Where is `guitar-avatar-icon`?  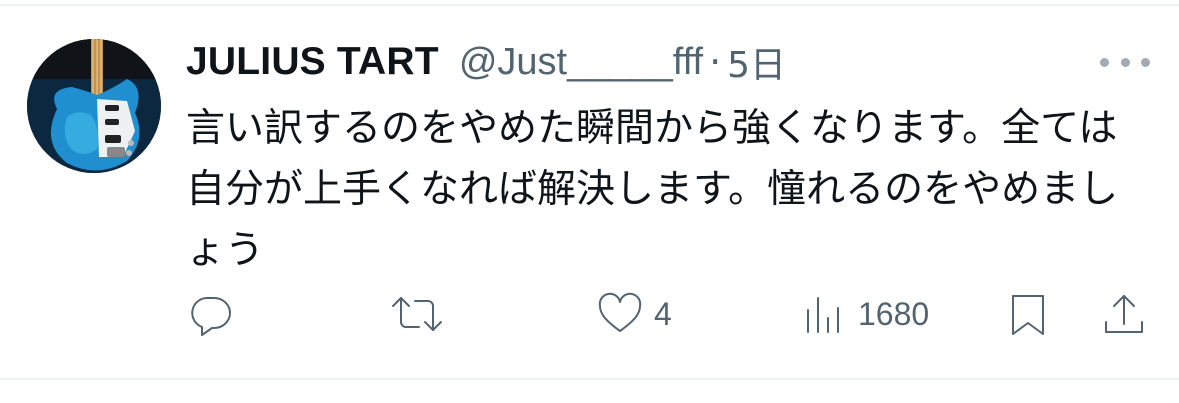
guitar-avatar-icon is located at coordinates (94, 106).